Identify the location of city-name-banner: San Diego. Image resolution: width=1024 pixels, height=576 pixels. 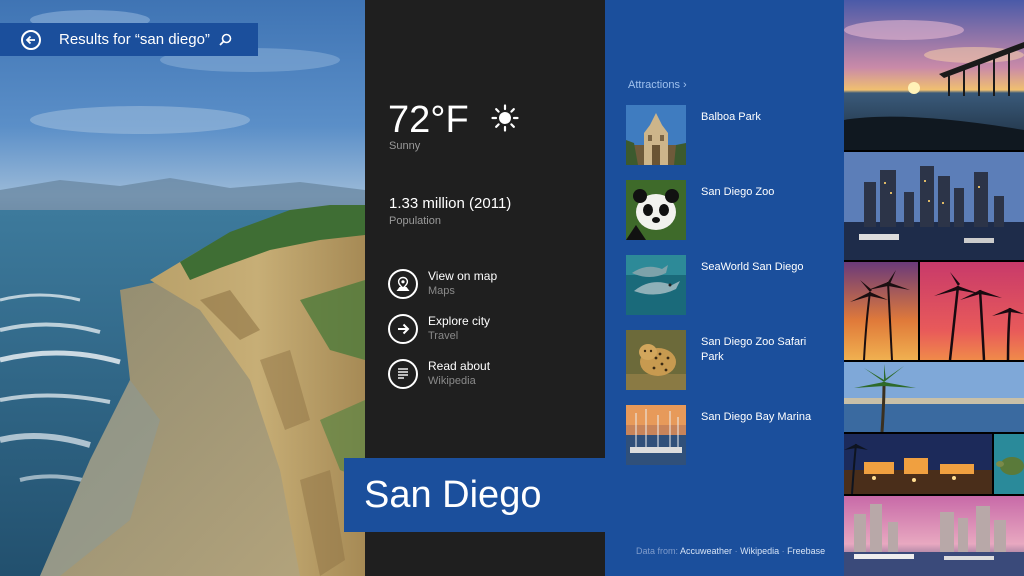
(474, 495).